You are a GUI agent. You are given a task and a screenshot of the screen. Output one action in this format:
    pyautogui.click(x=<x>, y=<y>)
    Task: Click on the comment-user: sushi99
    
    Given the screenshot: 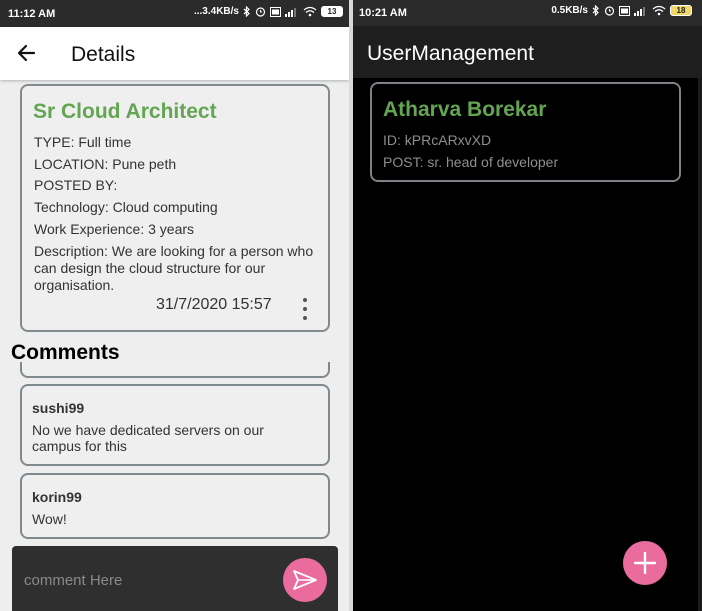 What is the action you would take?
    pyautogui.click(x=58, y=408)
    